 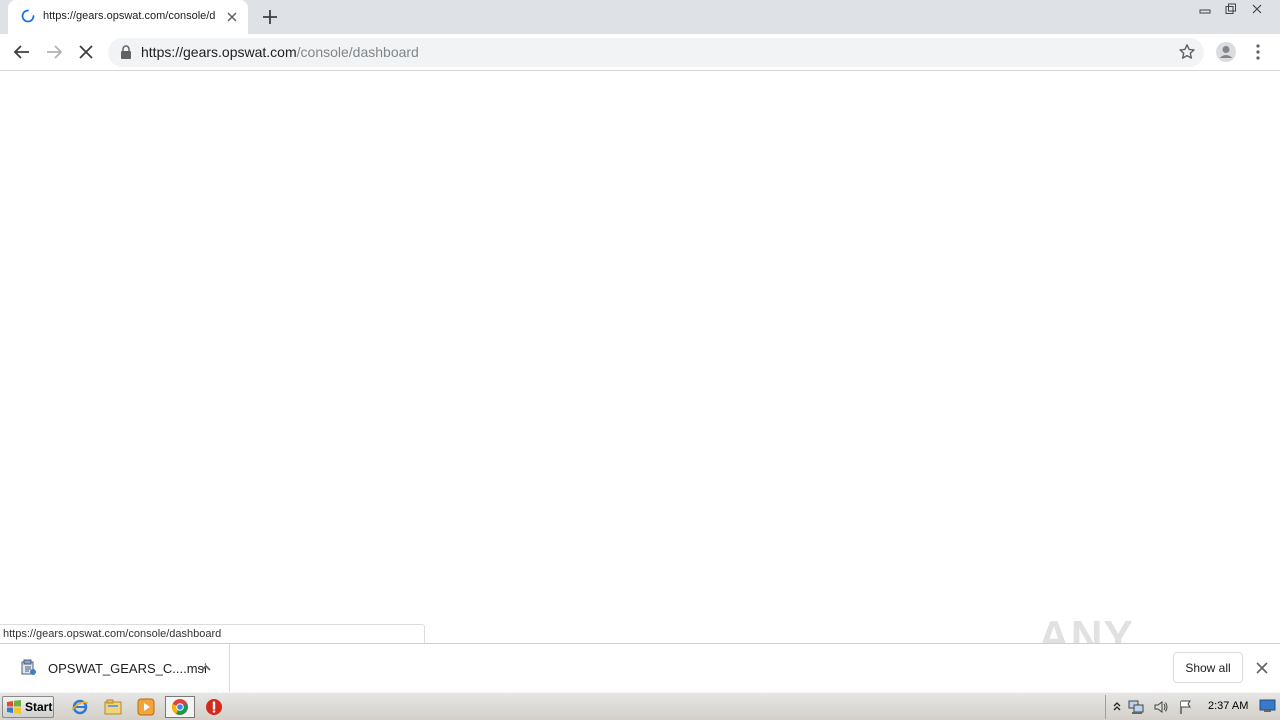 I want to click on window-controls, so click(x=1231, y=9).